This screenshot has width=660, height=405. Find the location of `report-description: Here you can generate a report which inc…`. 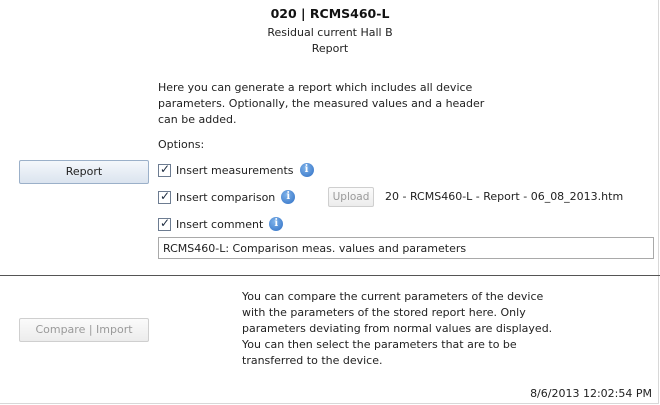

report-description: Here you can generate a report which inc… is located at coordinates (321, 103).